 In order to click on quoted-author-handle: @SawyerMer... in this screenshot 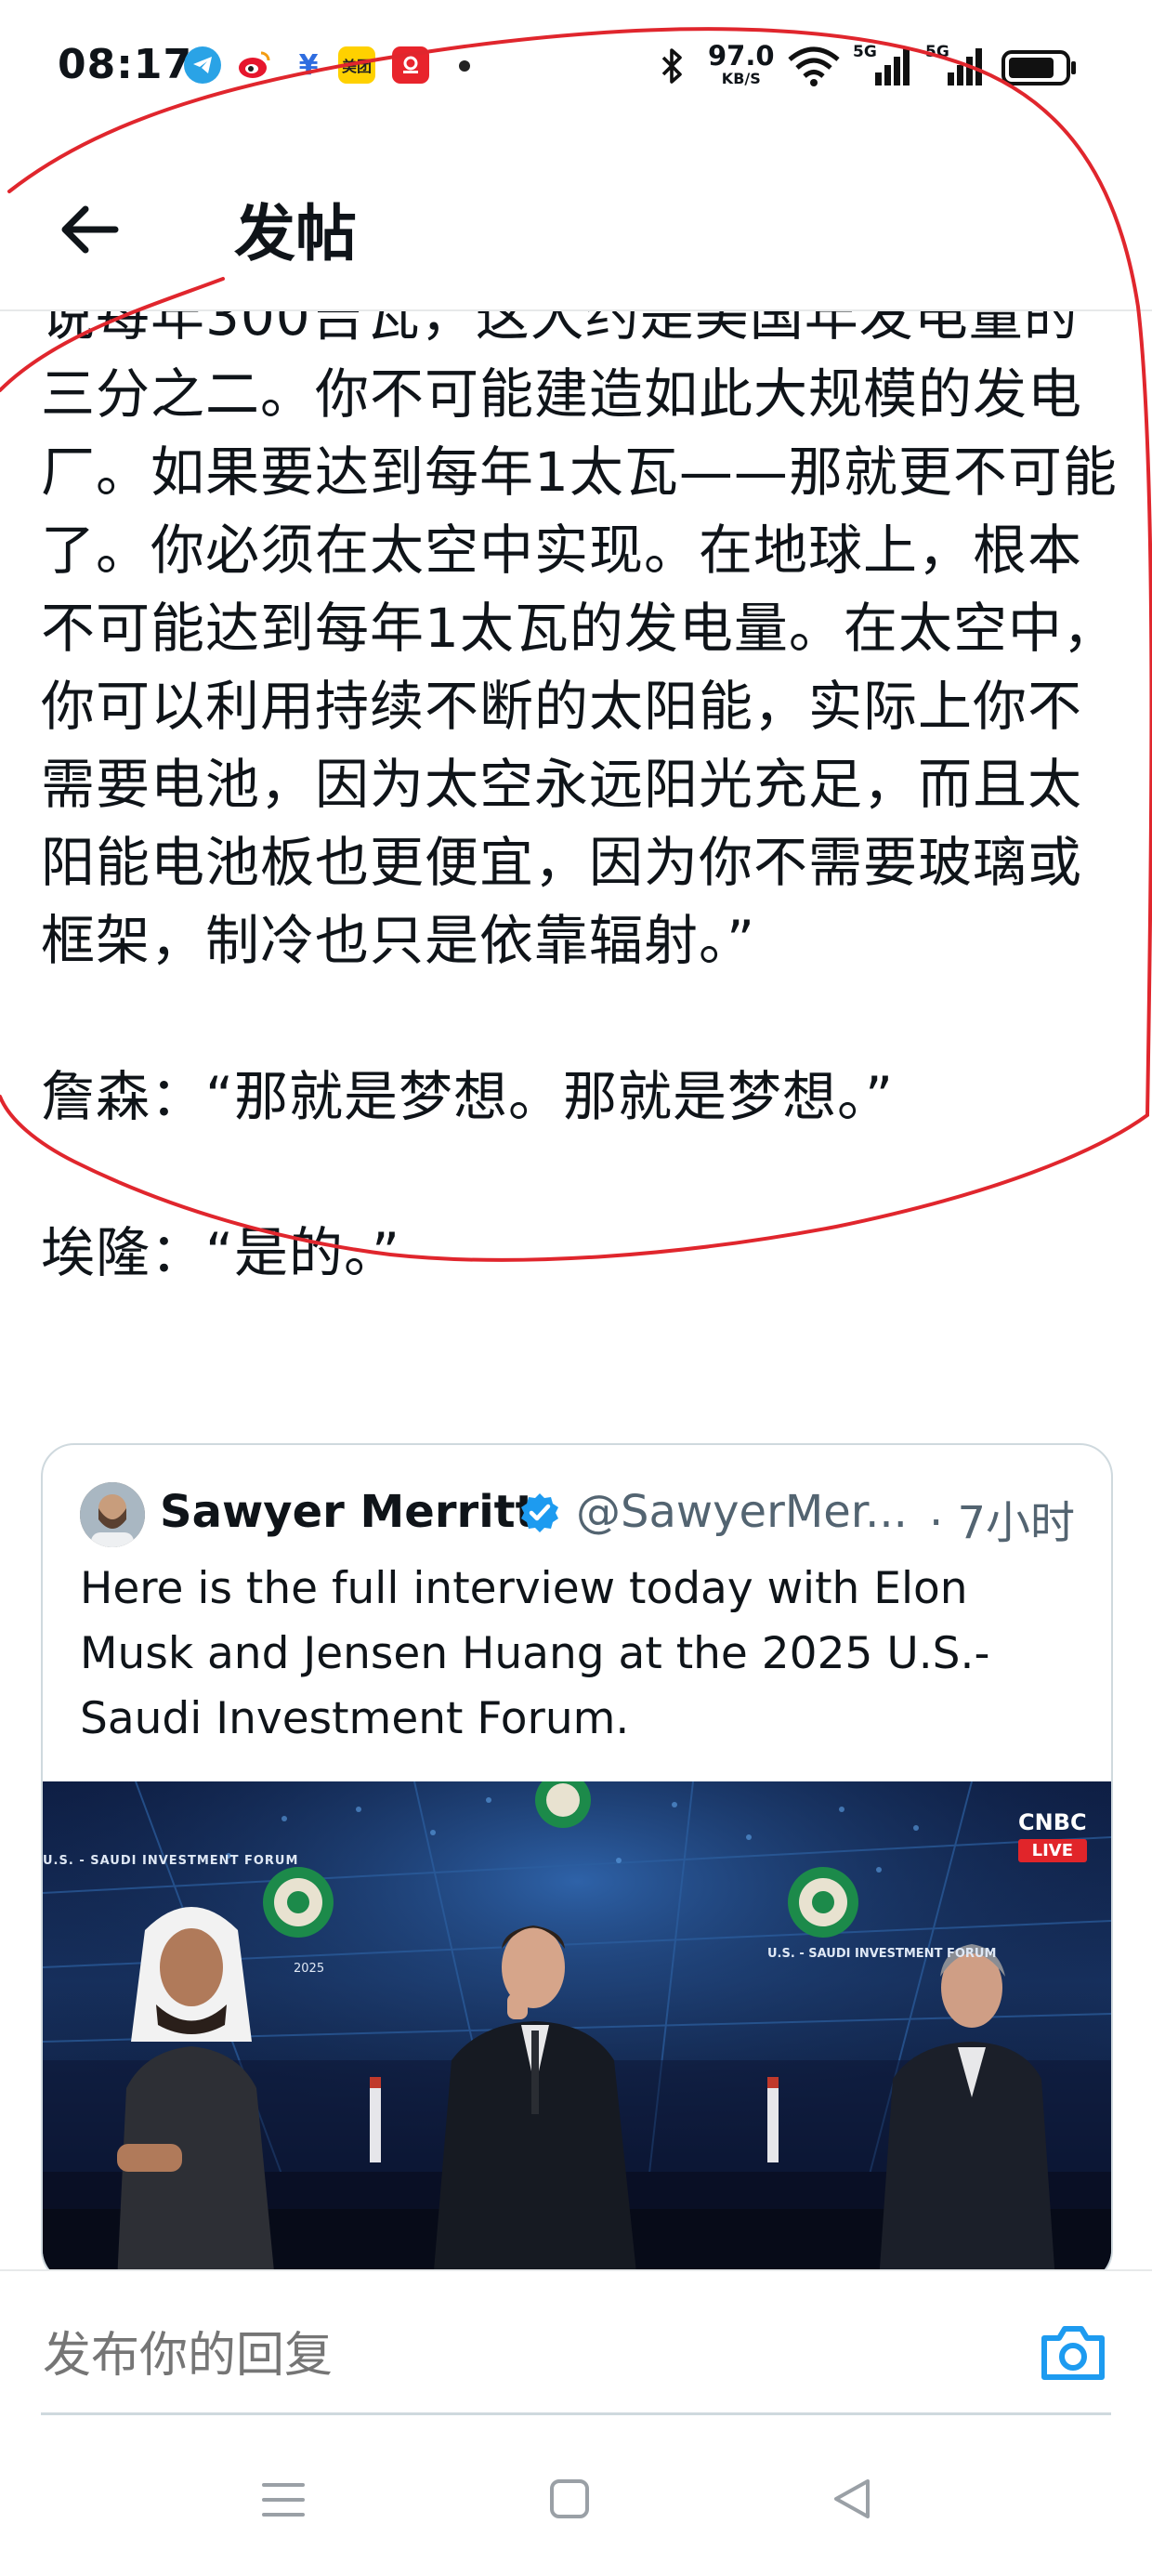, I will do `click(742, 1512)`.